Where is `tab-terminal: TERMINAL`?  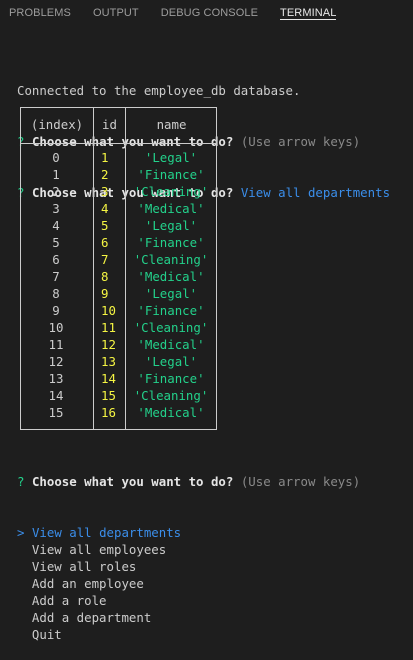
tab-terminal: TERMINAL is located at coordinates (308, 10).